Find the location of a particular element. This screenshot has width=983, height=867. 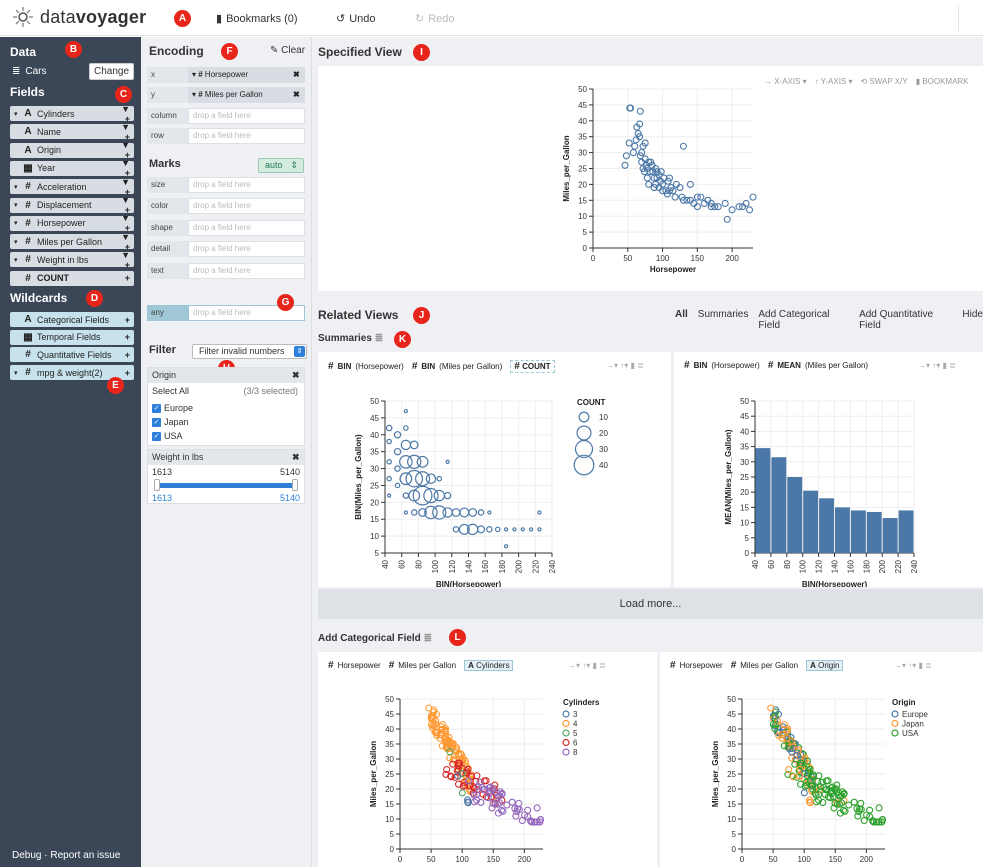

field-item-8: ▾ # Weight in lbs ▼ + is located at coordinates (72, 260).